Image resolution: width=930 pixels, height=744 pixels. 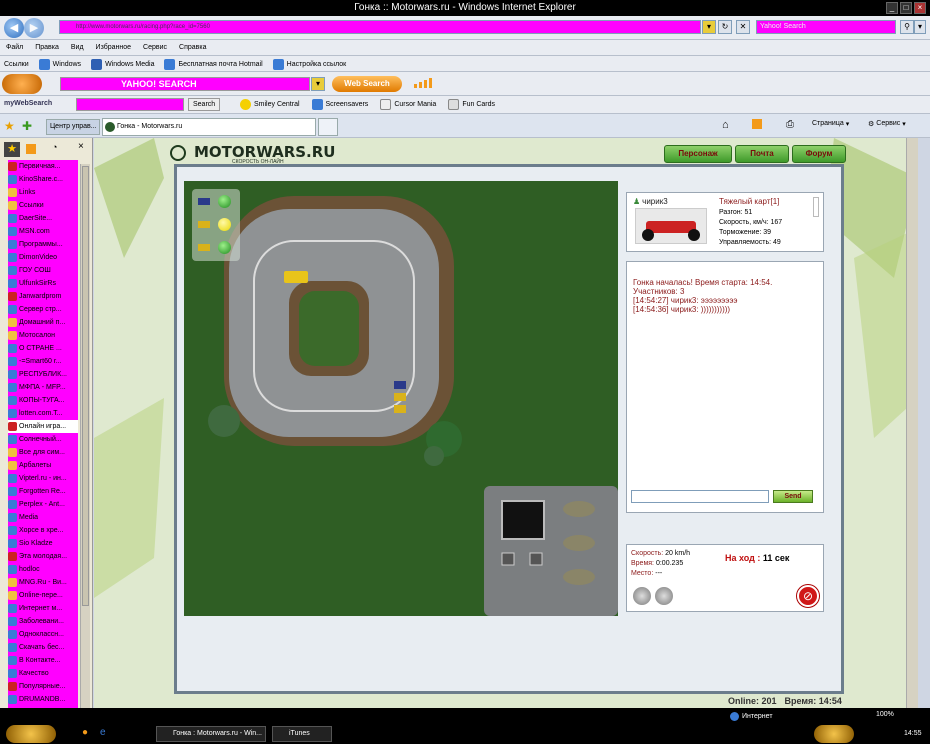 I want to click on taskbar-item-itunes: iTunes, so click(x=302, y=734).